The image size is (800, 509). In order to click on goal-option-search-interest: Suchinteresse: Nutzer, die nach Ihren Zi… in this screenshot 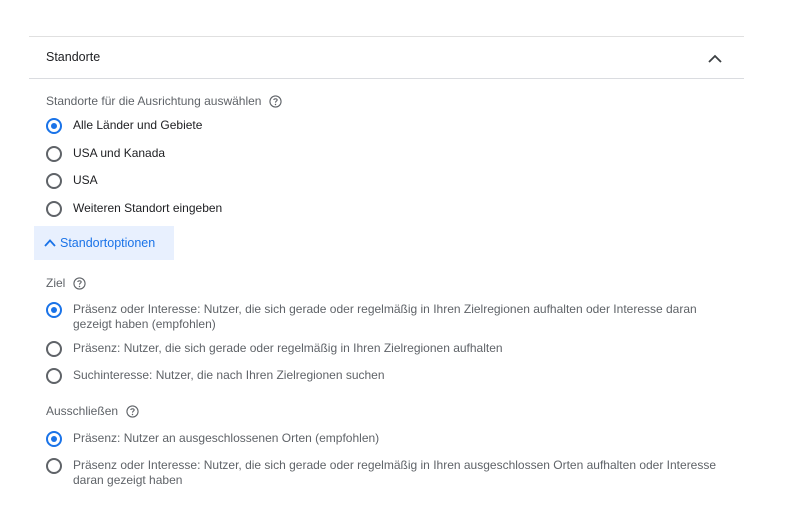, I will do `click(215, 376)`.